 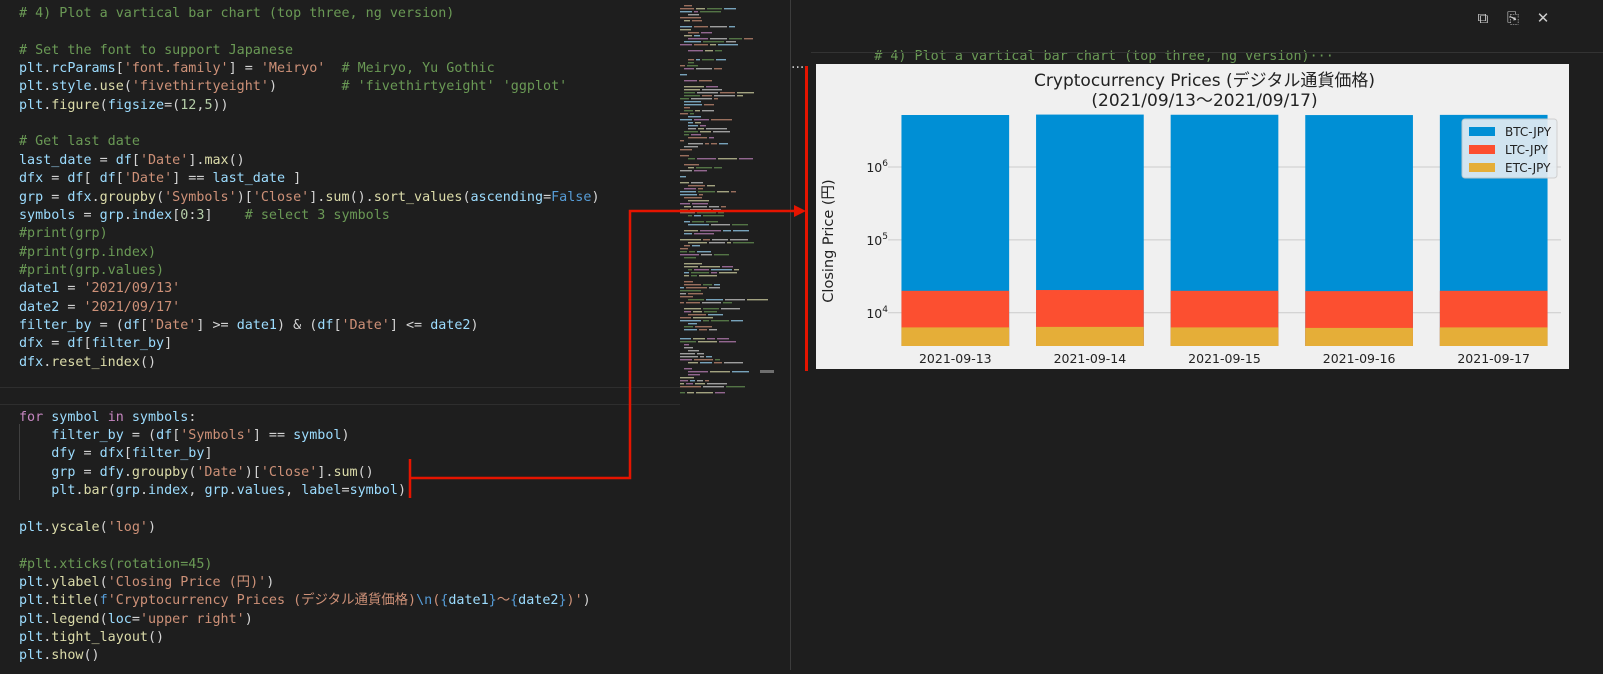 What do you see at coordinates (75, 619) in the screenshot?
I see `code-token: legend` at bounding box center [75, 619].